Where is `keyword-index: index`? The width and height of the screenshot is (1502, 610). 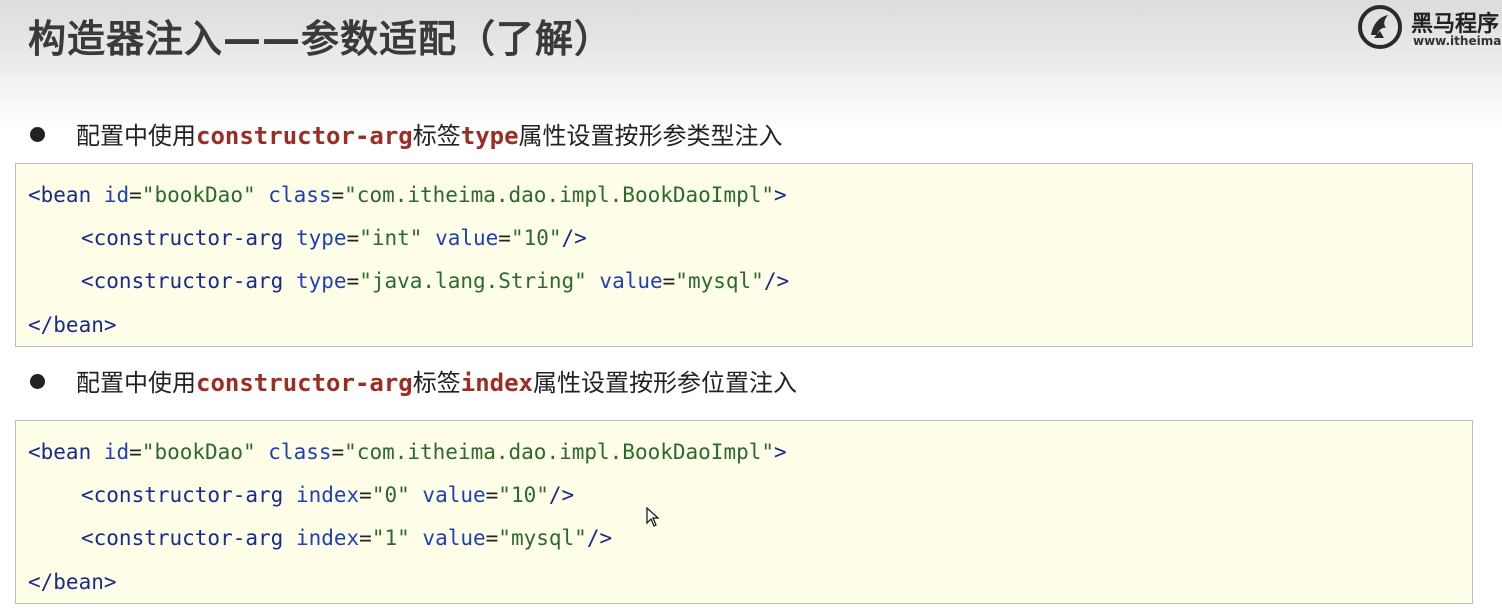 keyword-index: index is located at coordinates (496, 383).